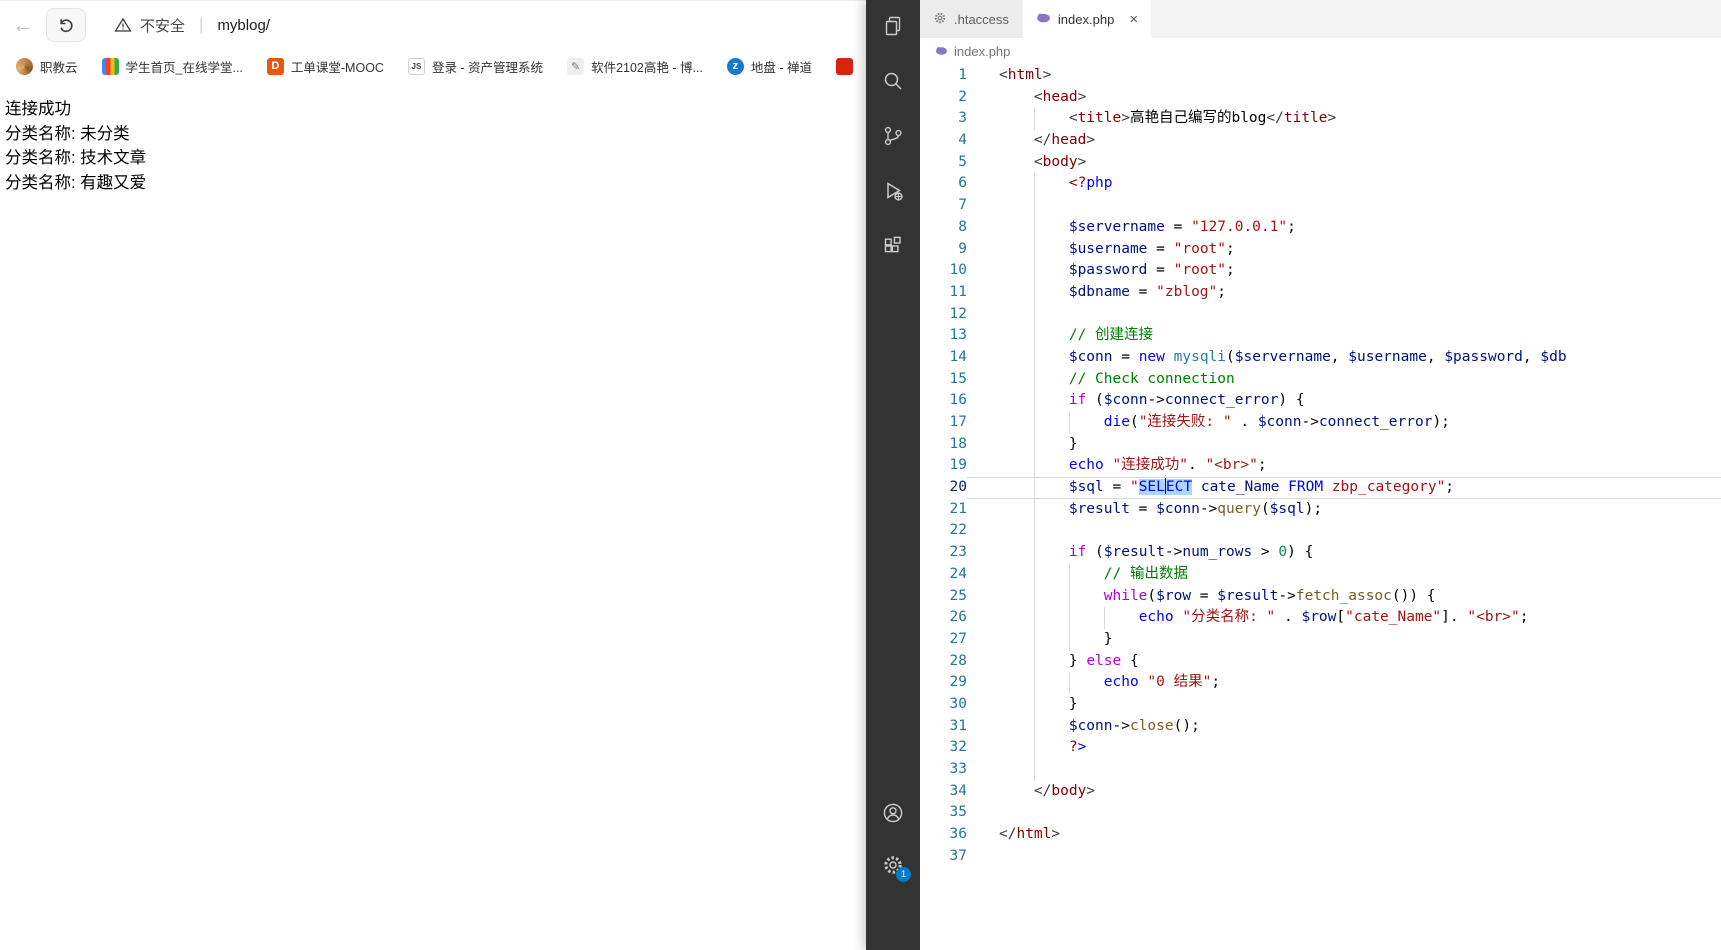 This screenshot has width=1721, height=950. Describe the element at coordinates (769, 66) in the screenshot. I see `bookmark-zentao: z 地盘 - 禅道` at that location.